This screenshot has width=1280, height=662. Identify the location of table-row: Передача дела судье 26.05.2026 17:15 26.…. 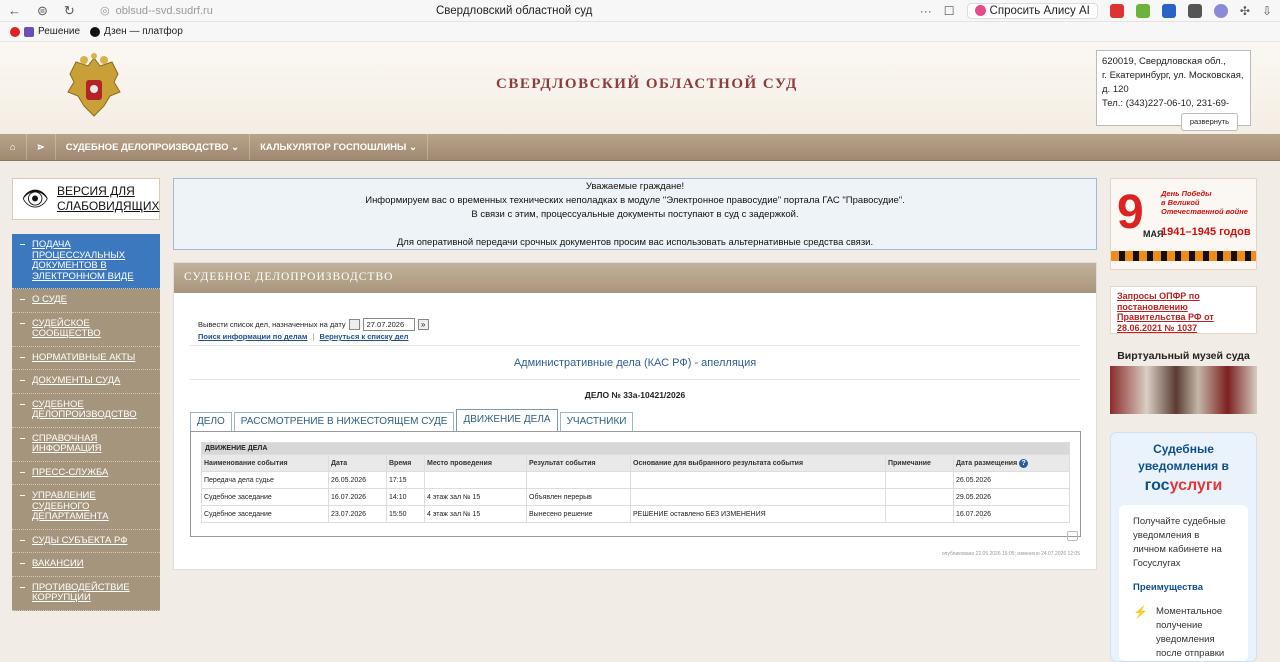
(635, 480).